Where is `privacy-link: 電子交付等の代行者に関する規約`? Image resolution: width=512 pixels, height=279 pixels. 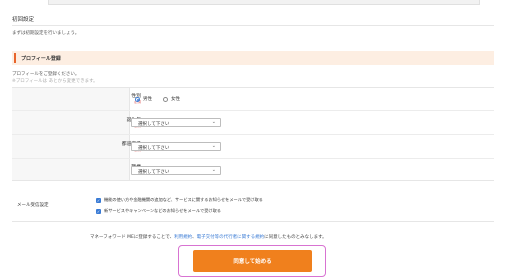 privacy-link: 電子交付等の代行者に関する規約 is located at coordinates (231, 237).